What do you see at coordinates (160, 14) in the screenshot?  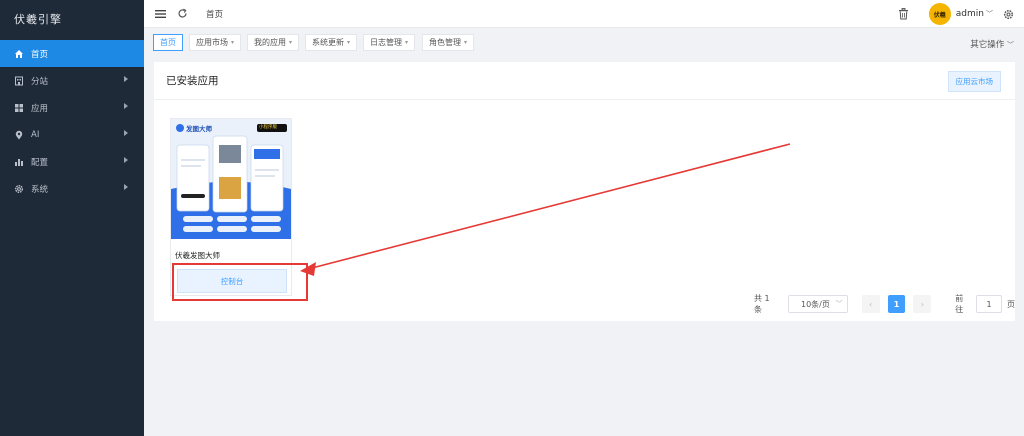 I see `menu-icon` at bounding box center [160, 14].